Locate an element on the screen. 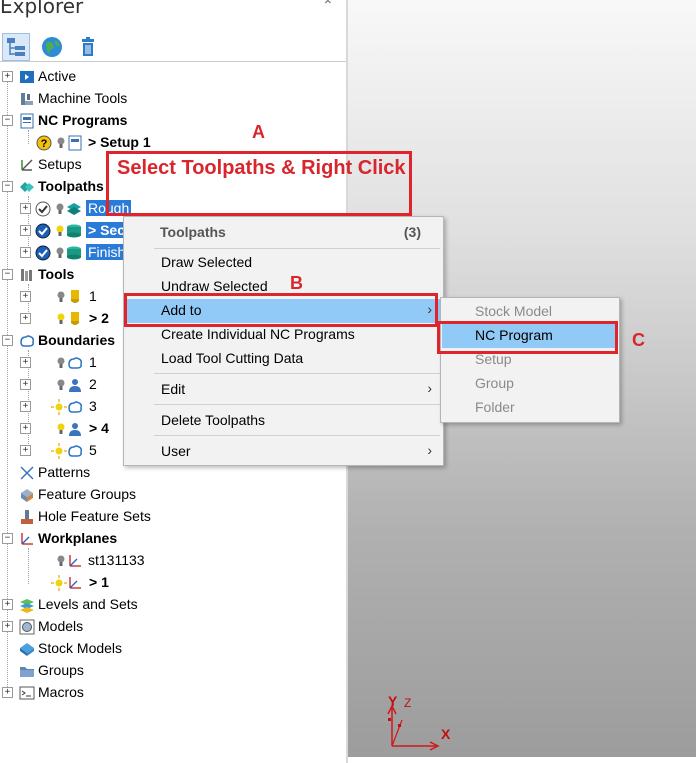  annotation-label-b: B is located at coordinates (296, 283).